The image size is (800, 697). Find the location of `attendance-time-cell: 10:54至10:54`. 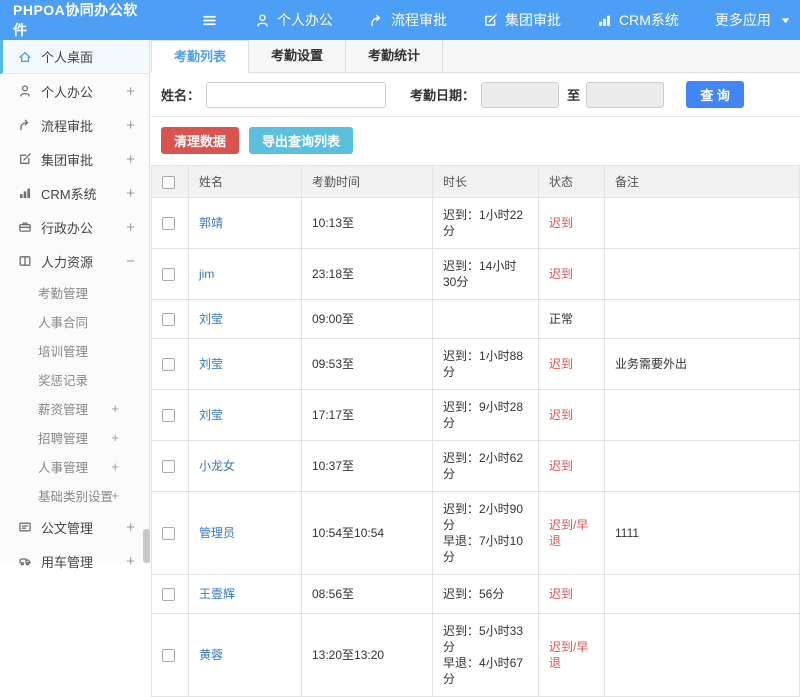

attendance-time-cell: 10:54至10:54 is located at coordinates (367, 533).